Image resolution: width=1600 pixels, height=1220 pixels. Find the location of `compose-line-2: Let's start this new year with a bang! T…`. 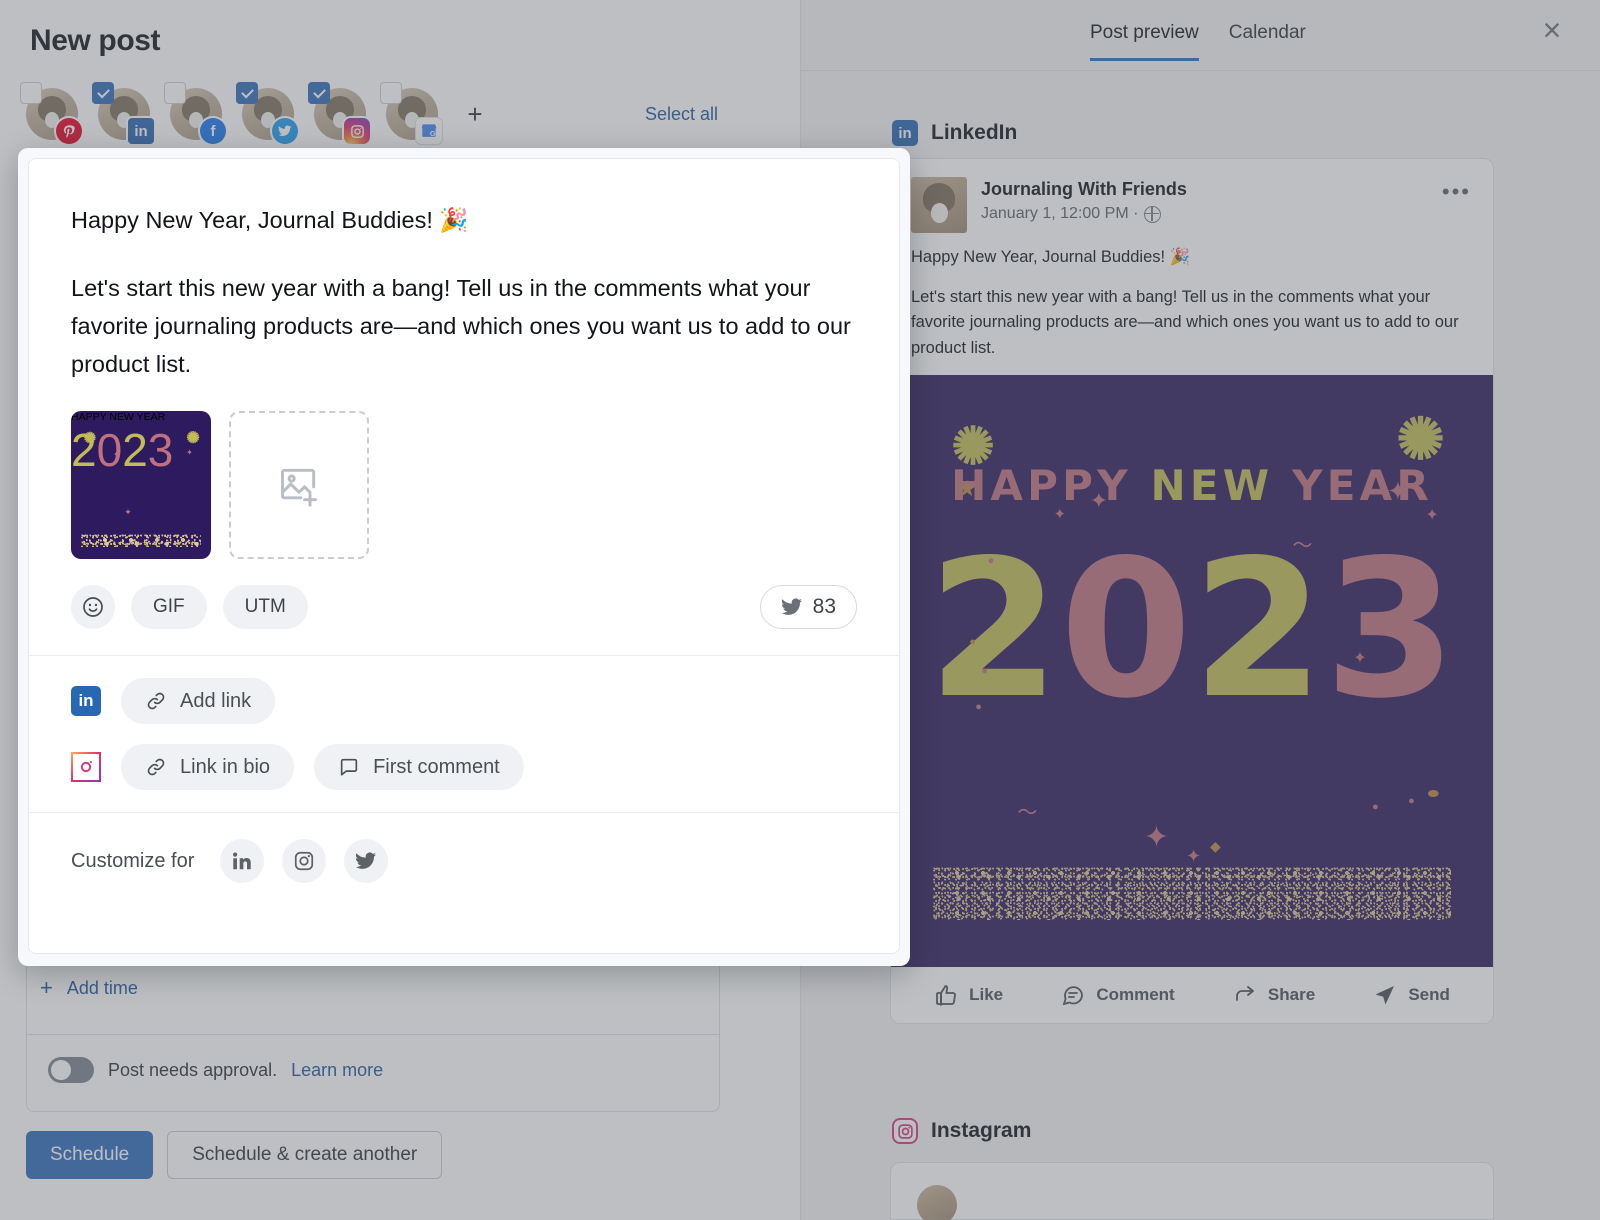

compose-line-2: Let's start this new year with a bang! T… is located at coordinates (461, 326).